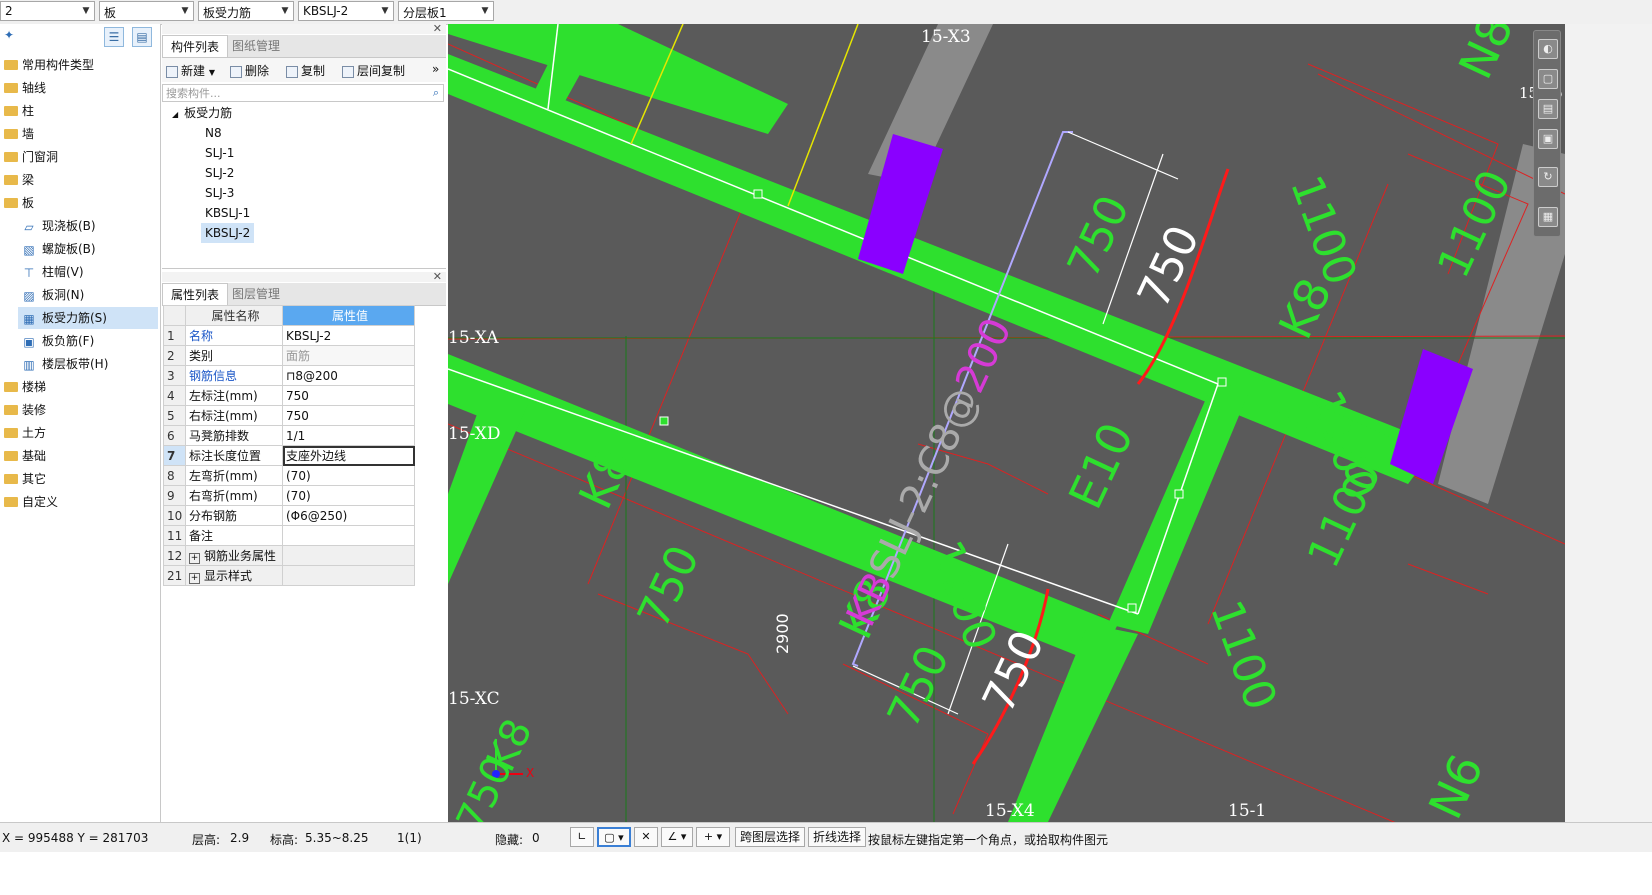 This screenshot has height=895, width=1652. Describe the element at coordinates (190, 70) in the screenshot. I see `new-button: 新建 ▼` at that location.